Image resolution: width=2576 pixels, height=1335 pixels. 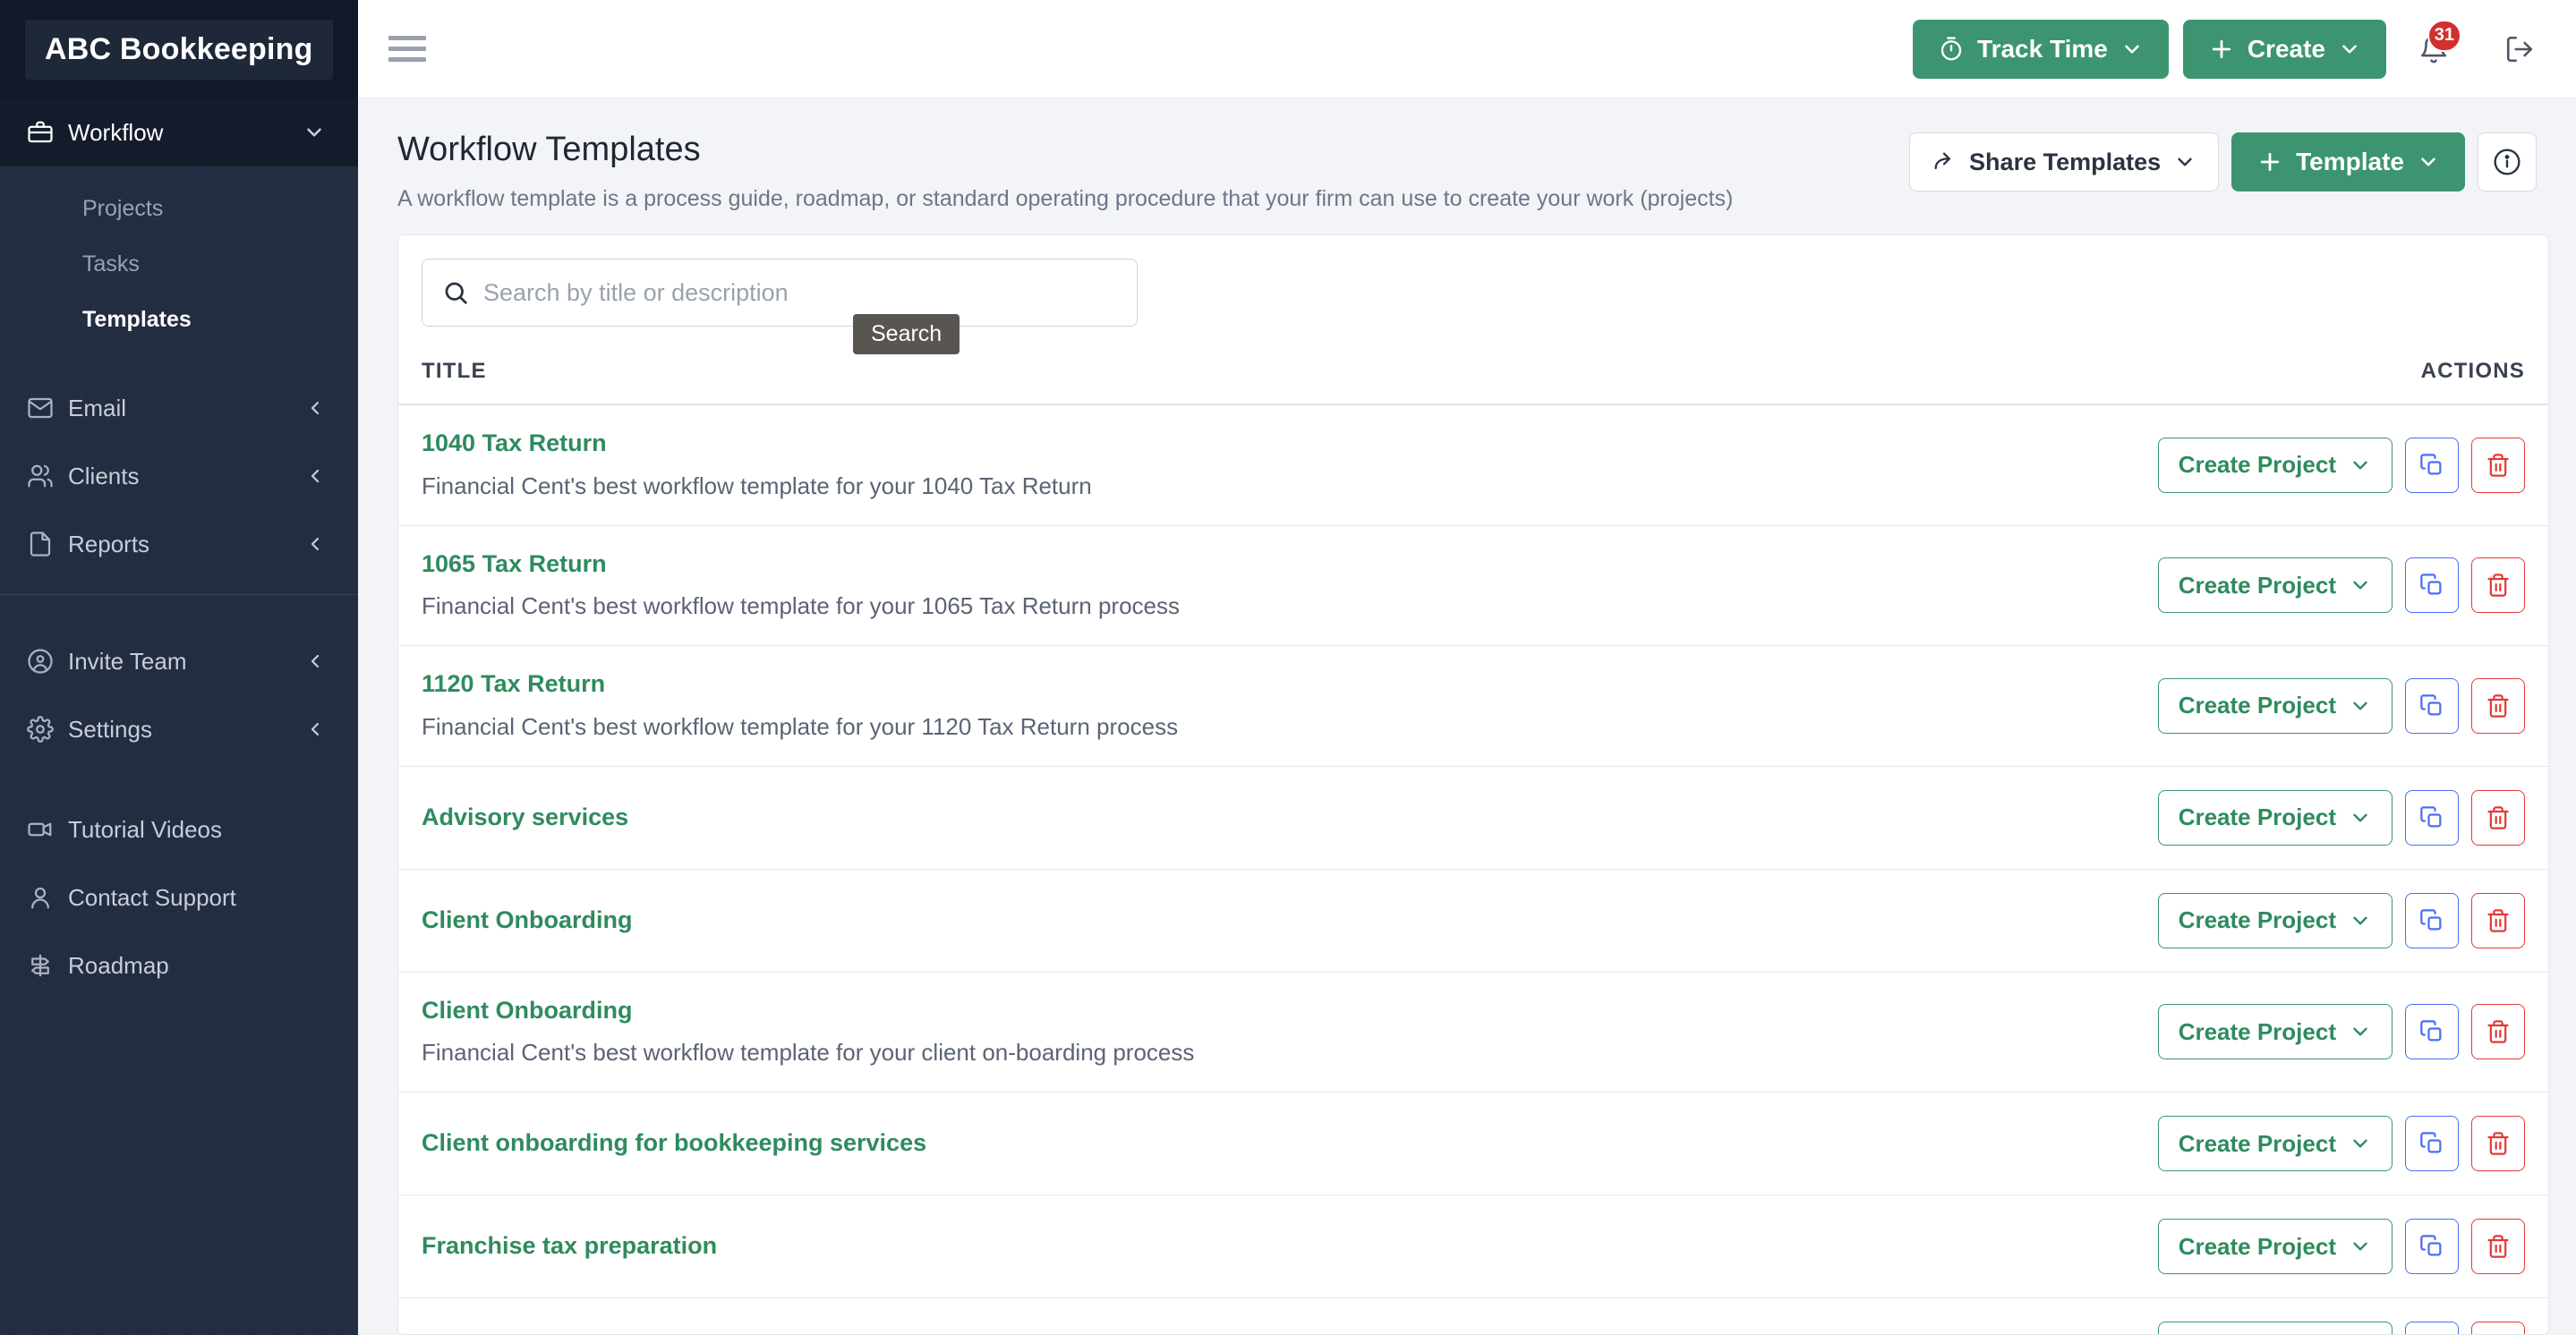 I want to click on table-row: Client Onboarding Create Project, so click(x=1473, y=921).